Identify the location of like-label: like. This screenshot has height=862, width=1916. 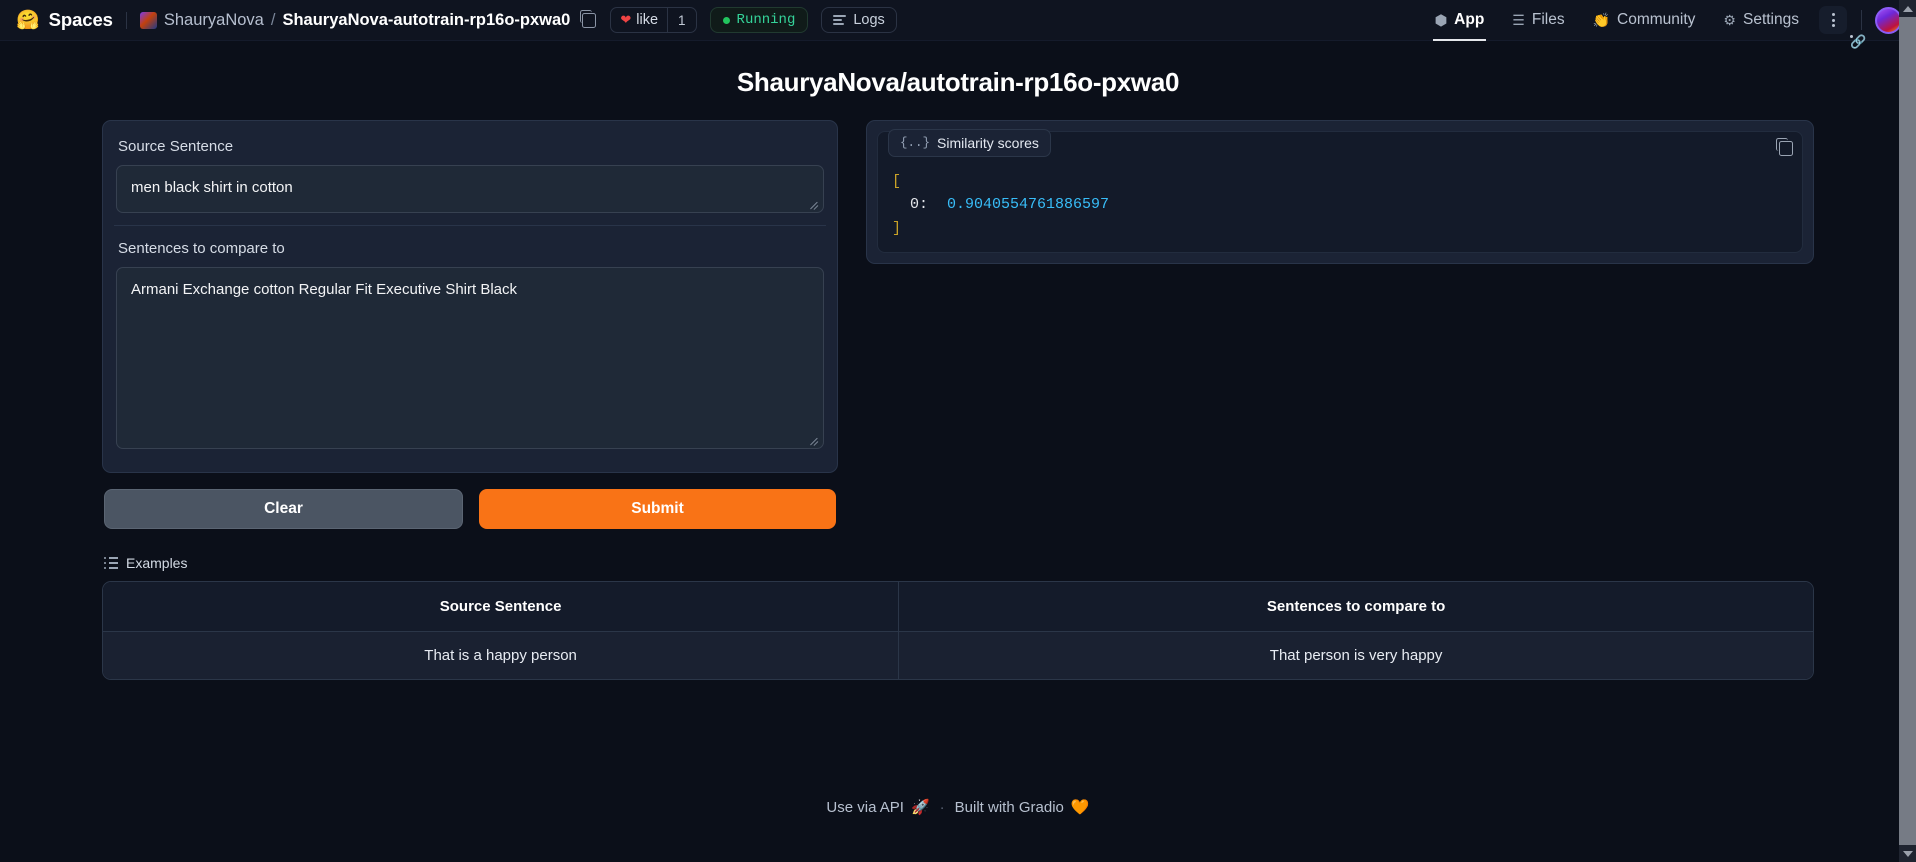
(647, 20).